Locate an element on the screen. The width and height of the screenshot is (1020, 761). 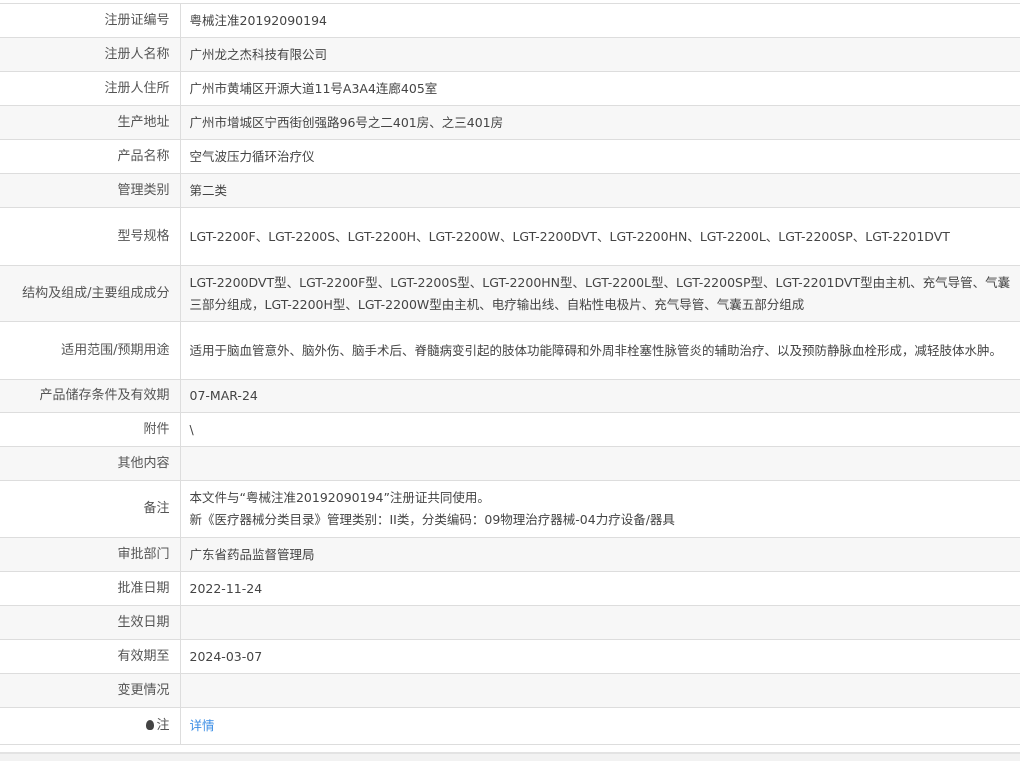
details-link: 详情 is located at coordinates (202, 725).